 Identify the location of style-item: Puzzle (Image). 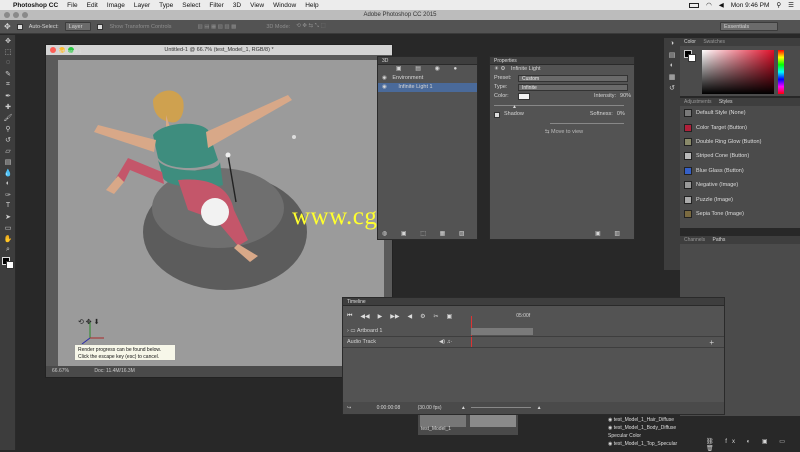
(740, 199).